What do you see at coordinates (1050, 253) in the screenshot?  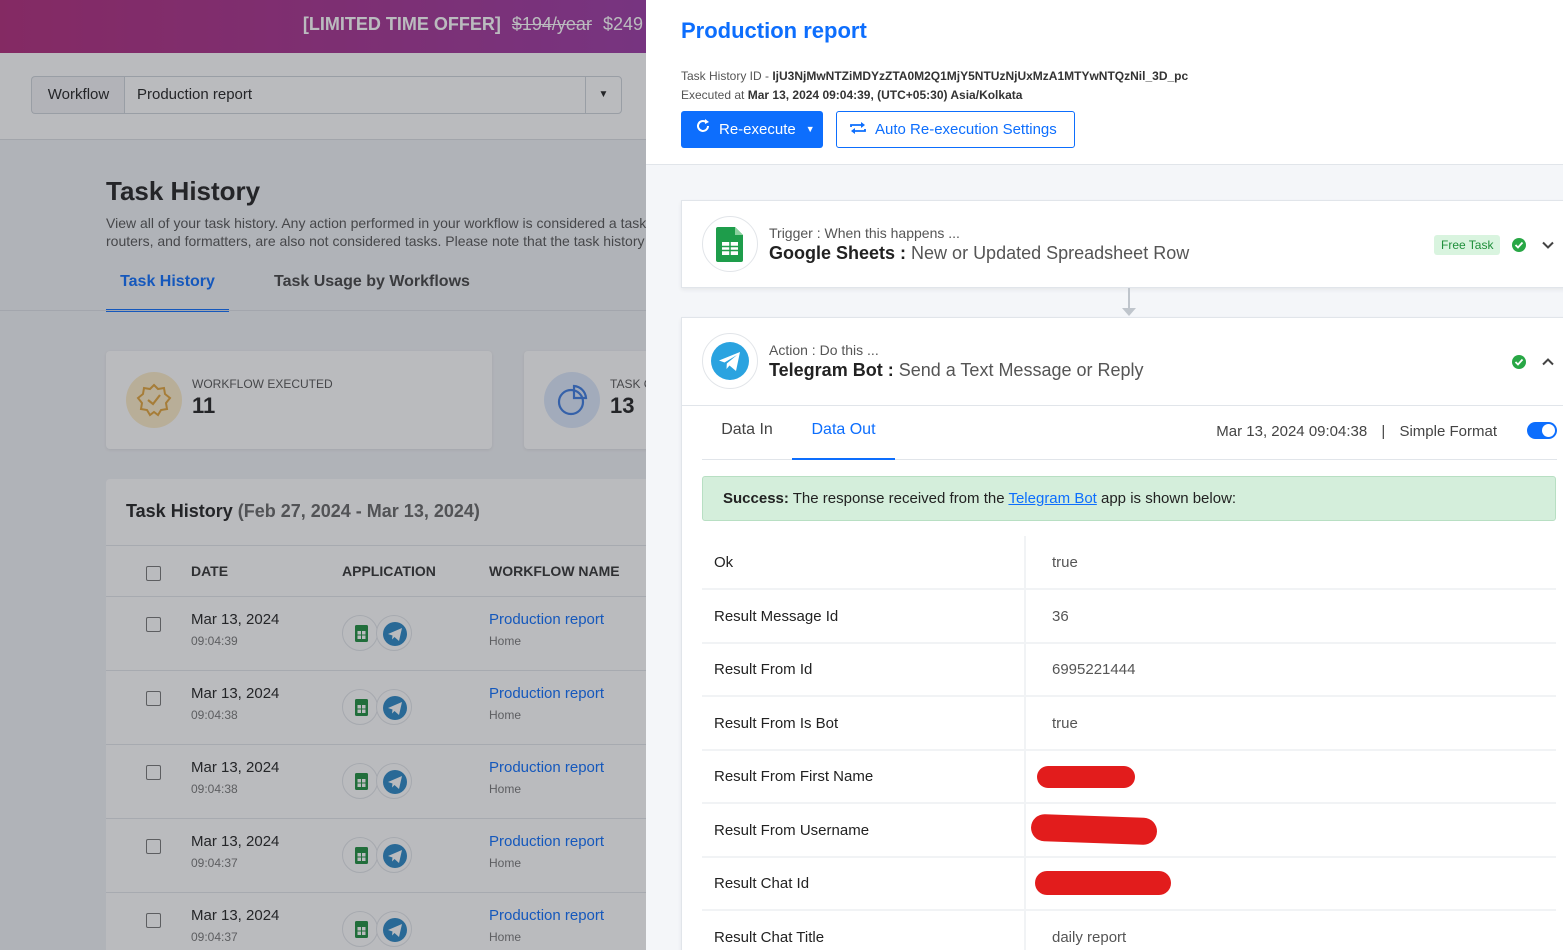 I see `trigger-event-name: New or Updated Spreadsheet Row` at bounding box center [1050, 253].